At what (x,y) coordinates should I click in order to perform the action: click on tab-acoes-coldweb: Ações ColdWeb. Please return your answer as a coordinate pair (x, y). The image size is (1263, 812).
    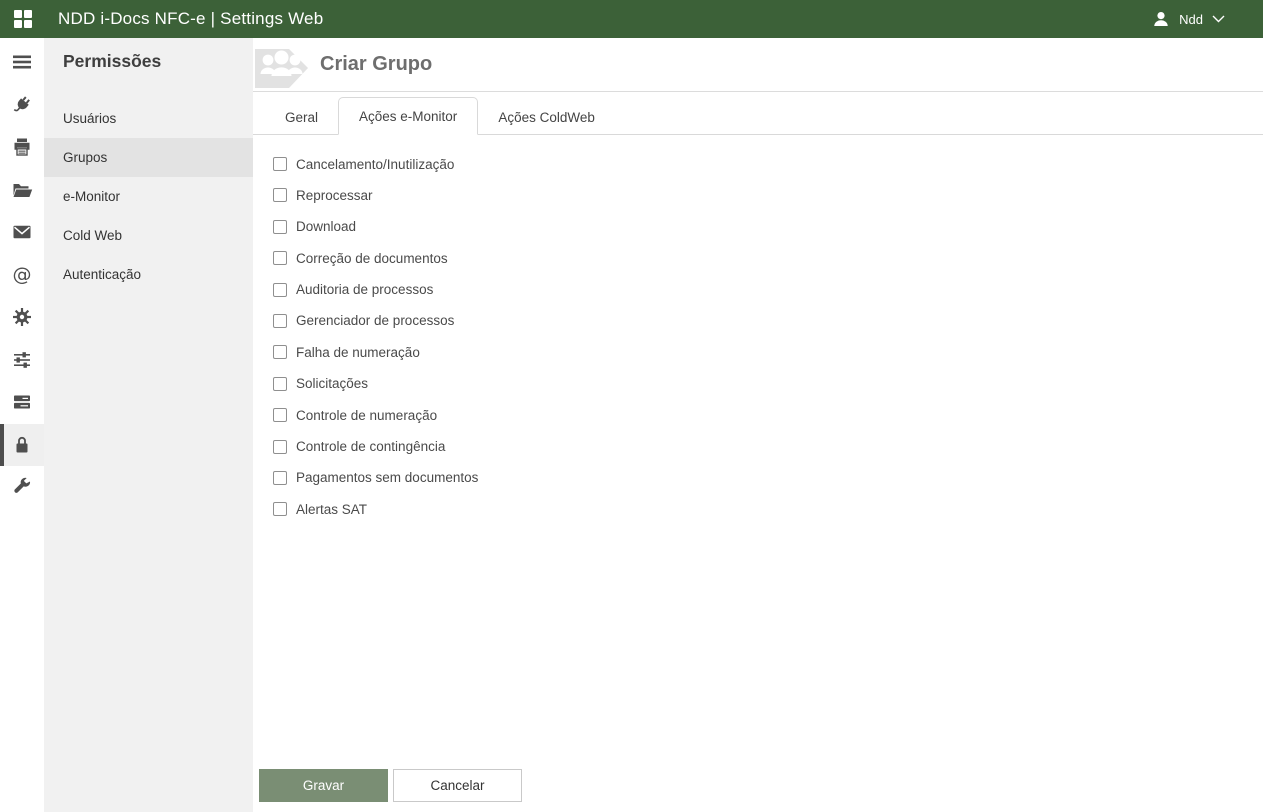
    Looking at the image, I should click on (546, 117).